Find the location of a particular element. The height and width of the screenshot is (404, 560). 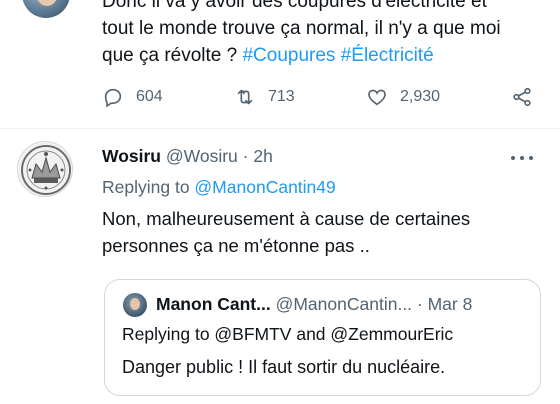

reply-text-line-2: personnes ça ne m'étonne pas .. is located at coordinates (236, 245).